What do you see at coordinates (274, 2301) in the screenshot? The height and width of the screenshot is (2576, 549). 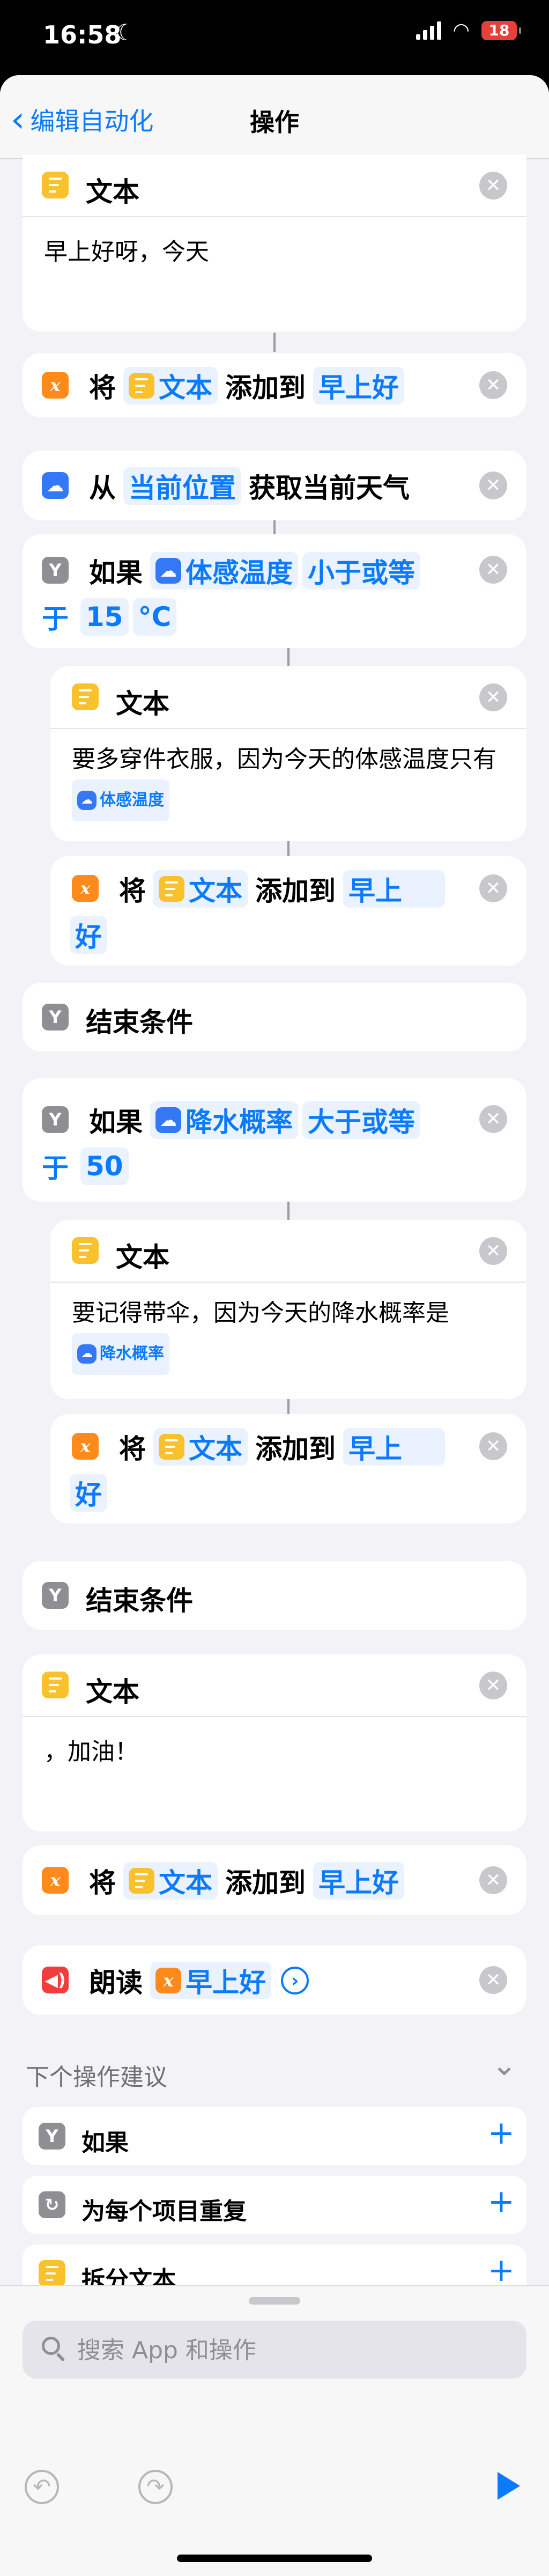 I see `sheet-grabber` at bounding box center [274, 2301].